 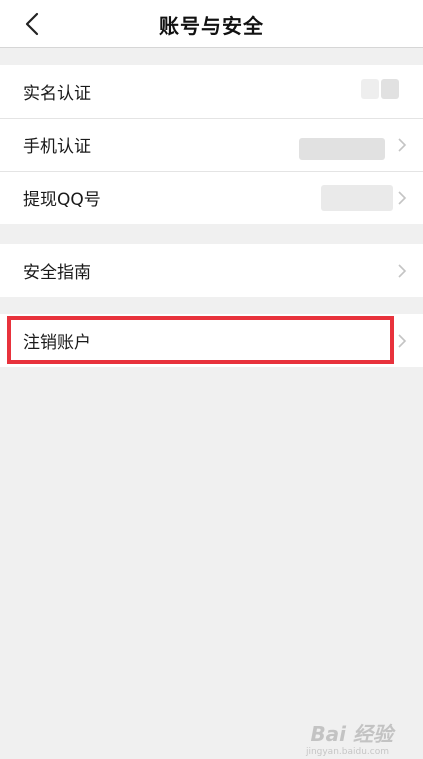 What do you see at coordinates (57, 273) in the screenshot?
I see `security-guide-label: 安全指南` at bounding box center [57, 273].